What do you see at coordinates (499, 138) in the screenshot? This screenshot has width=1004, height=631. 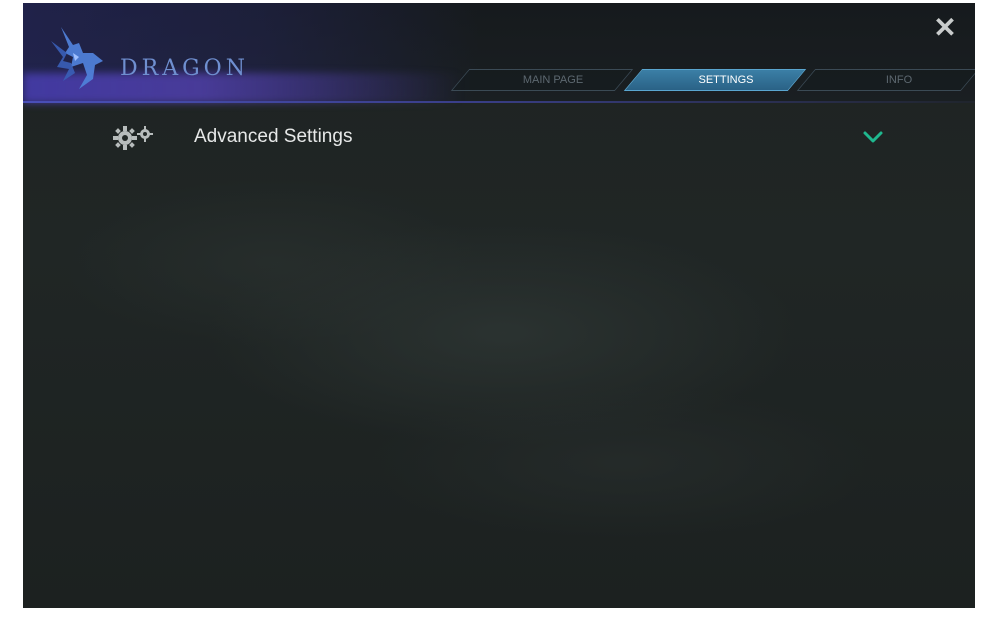 I see `advanced-settings-section-header: Advanced Settings` at bounding box center [499, 138].